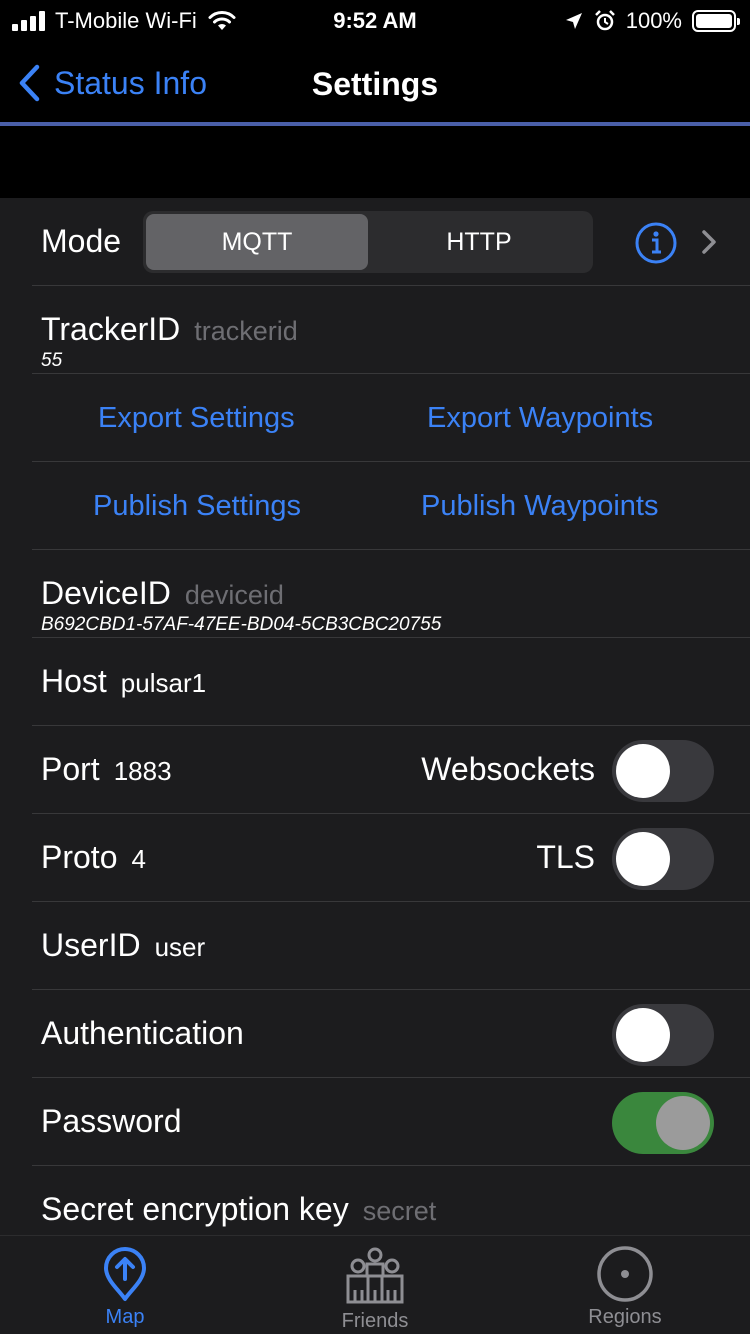 Image resolution: width=750 pixels, height=1334 pixels. I want to click on navigation-bar: Status Info Settings, so click(375, 82).